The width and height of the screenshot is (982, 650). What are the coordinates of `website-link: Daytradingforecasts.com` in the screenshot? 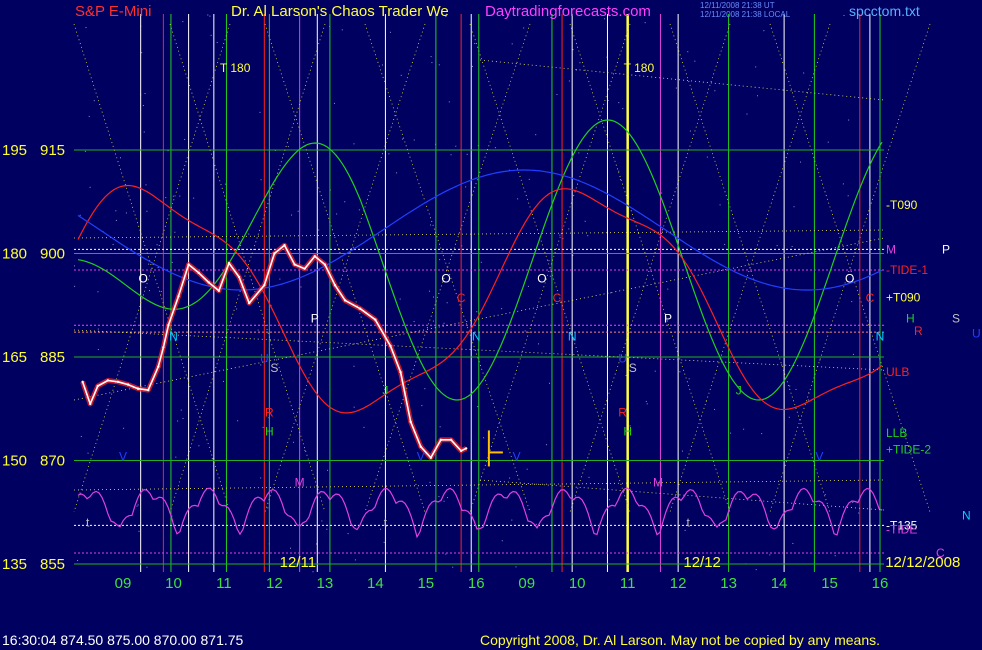 It's located at (568, 11).